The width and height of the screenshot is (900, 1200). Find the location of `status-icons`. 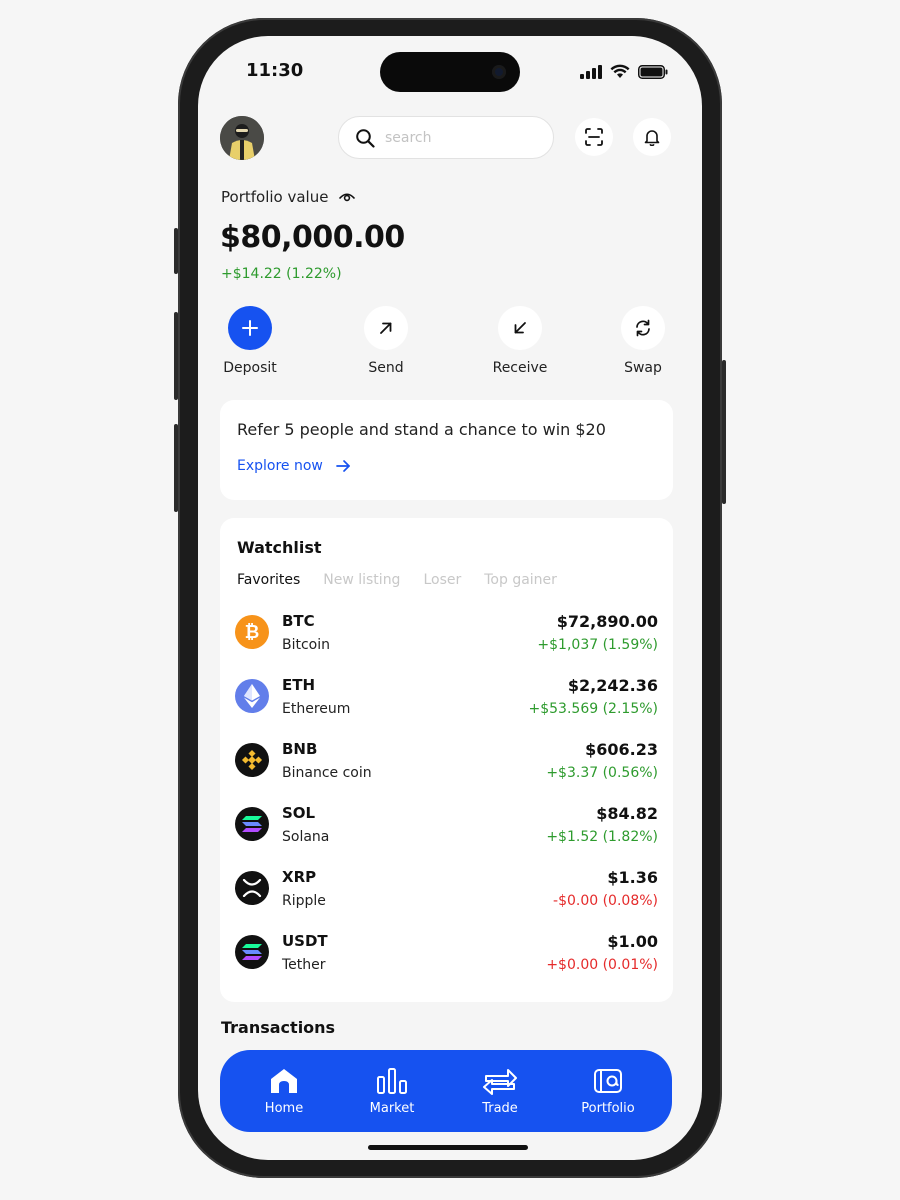

status-icons is located at coordinates (624, 71).